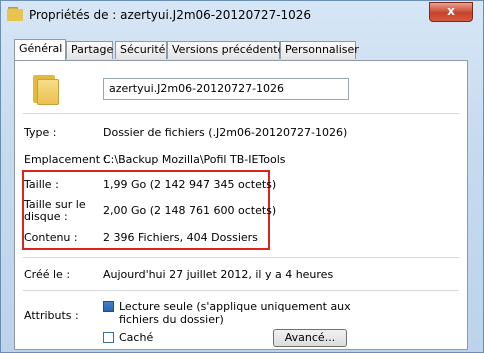 The image size is (484, 353). I want to click on location-label: Emplacement :, so click(66, 159).